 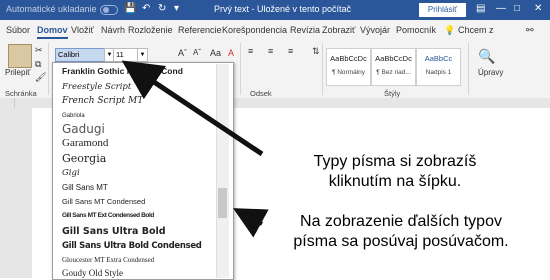 I want to click on callout-line: písma sa posúvaj posúvačom., so click(x=401, y=241).